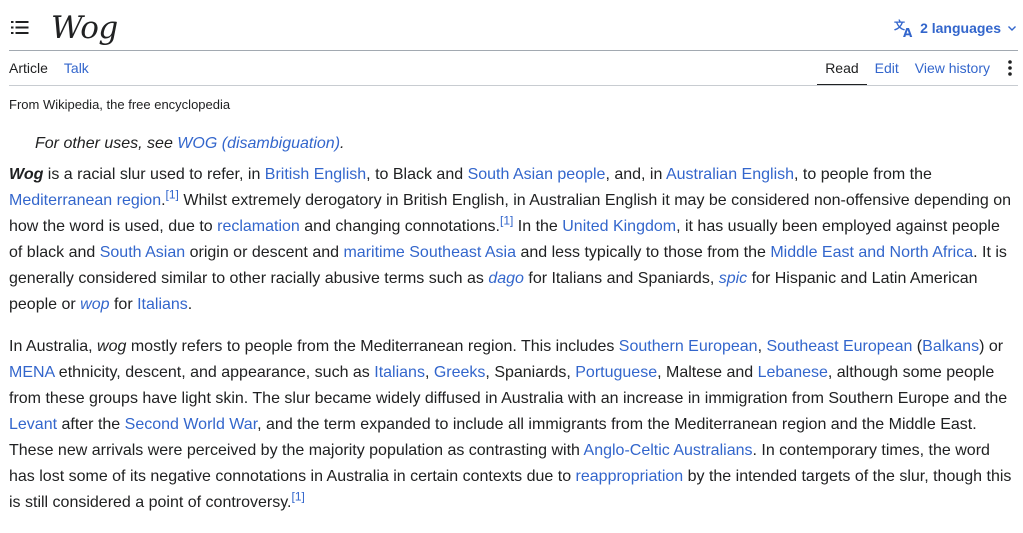 This screenshot has width=1023, height=533. What do you see at coordinates (537, 174) in the screenshot?
I see `link-south-asian-people: South Asian people` at bounding box center [537, 174].